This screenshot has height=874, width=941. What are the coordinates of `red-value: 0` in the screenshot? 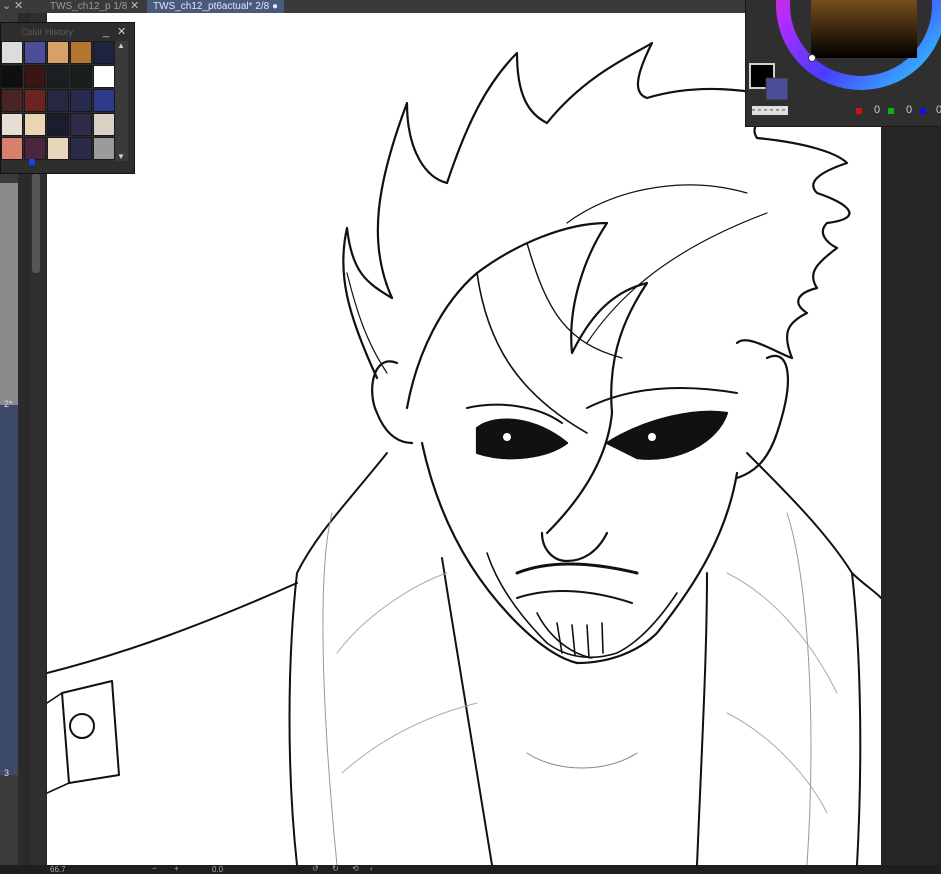 It's located at (877, 110).